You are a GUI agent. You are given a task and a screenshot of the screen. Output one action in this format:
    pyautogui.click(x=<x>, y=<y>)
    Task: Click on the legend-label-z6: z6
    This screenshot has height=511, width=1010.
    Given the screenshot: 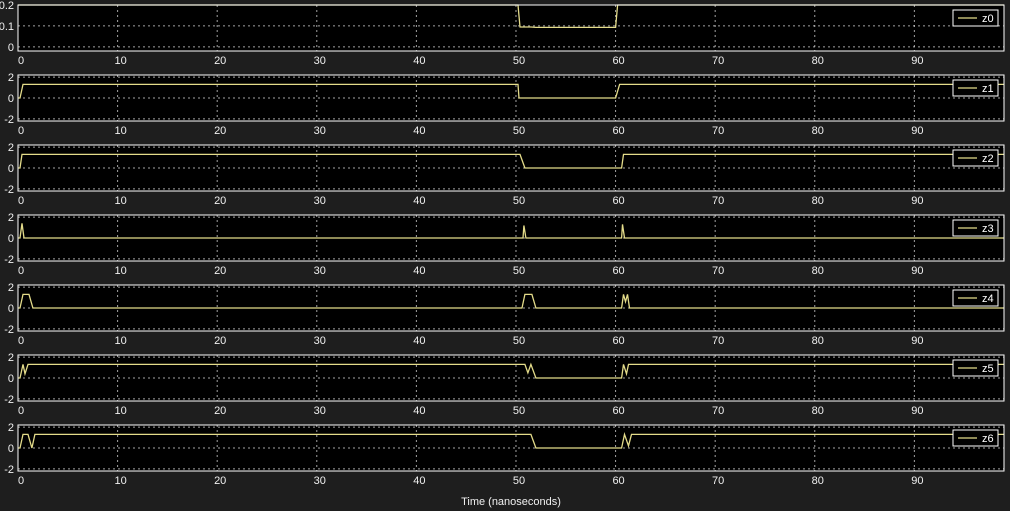 What is the action you would take?
    pyautogui.click(x=988, y=439)
    